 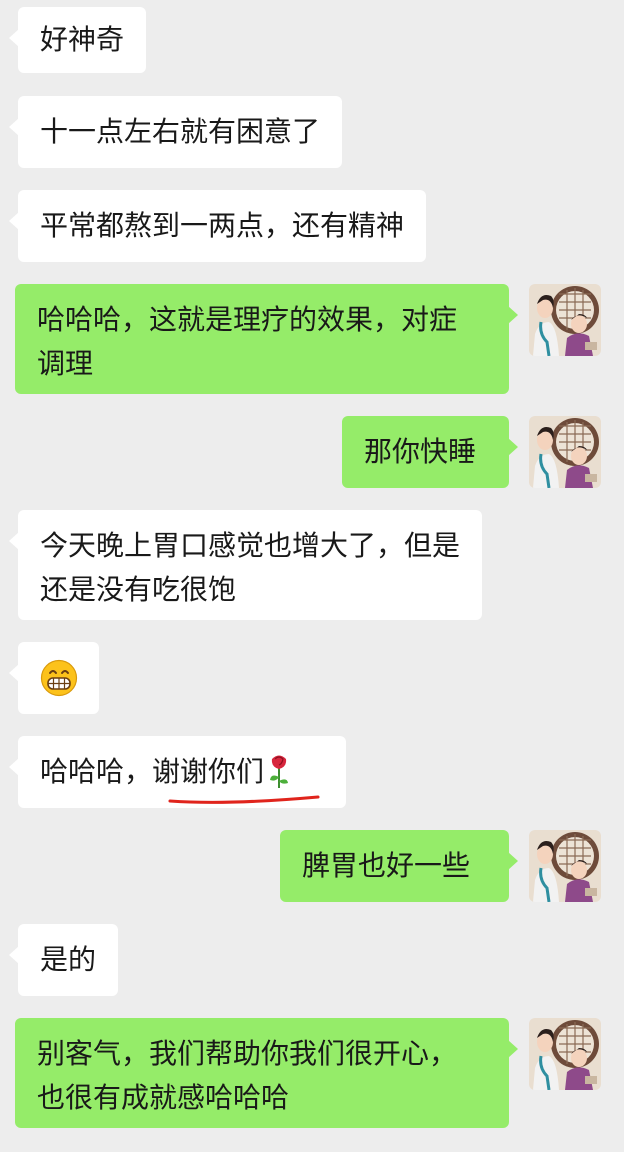 I want to click on message-bubble-outgoing: 别客气，我们帮助你我们很开心， 也很有成就感哈哈哈, so click(x=266, y=1073).